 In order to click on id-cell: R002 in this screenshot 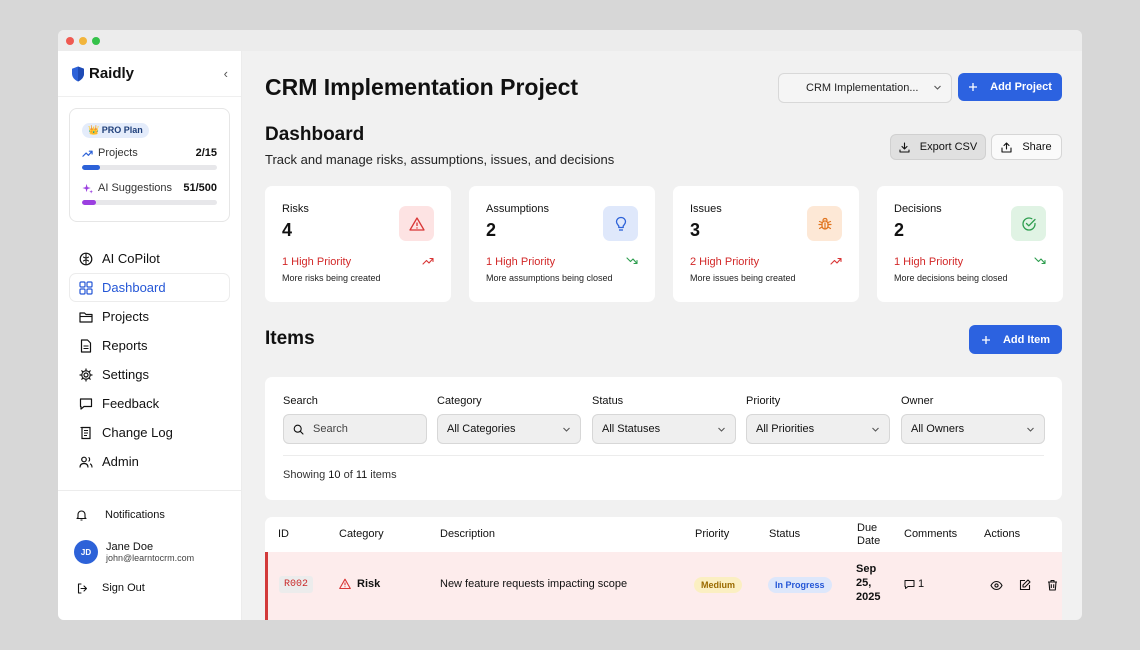, I will do `click(296, 584)`.